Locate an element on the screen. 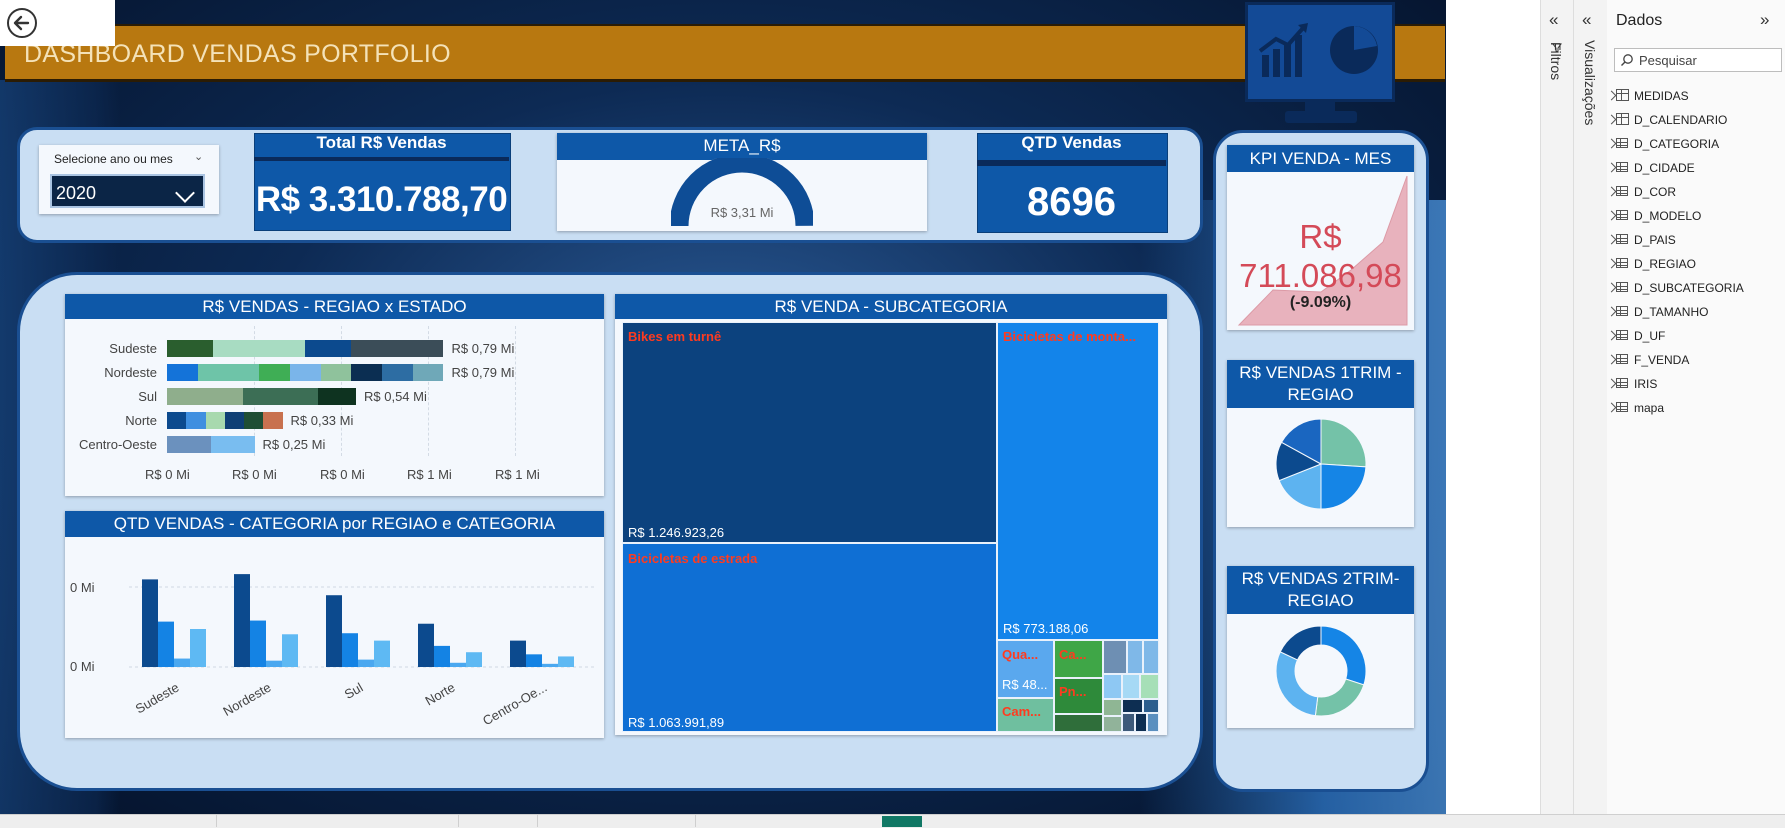  field-item-medidas: MEDIDAS is located at coordinates (1661, 96).